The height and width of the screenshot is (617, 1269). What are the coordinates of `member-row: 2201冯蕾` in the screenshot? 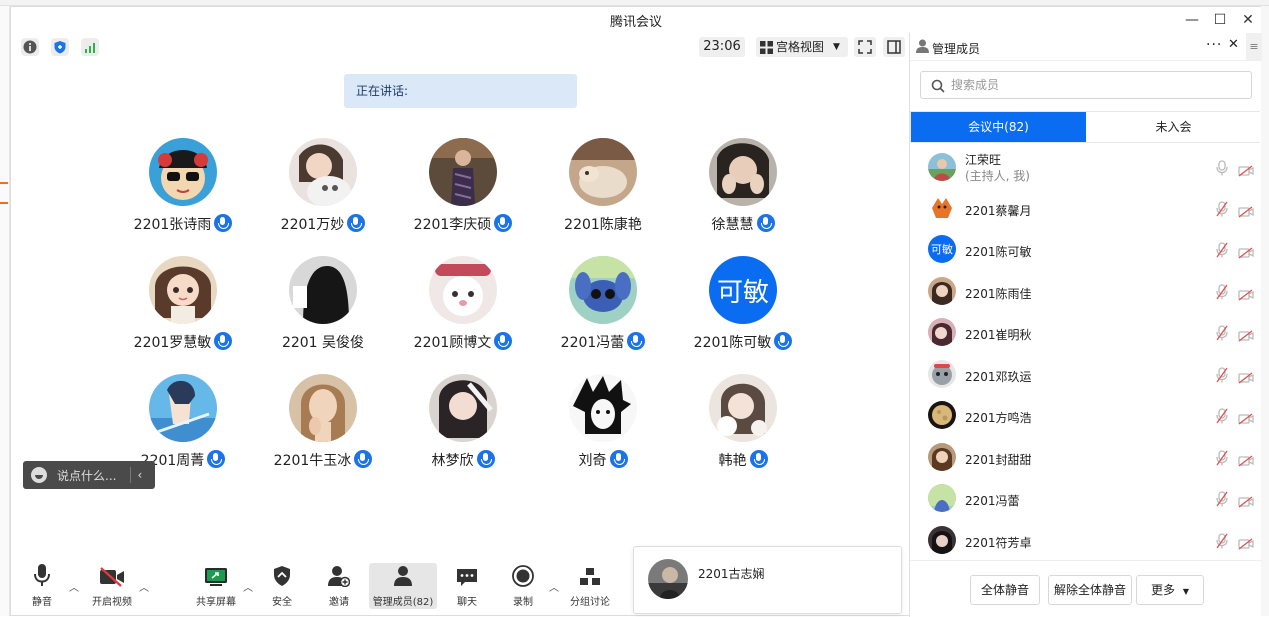 It's located at (1086, 499).